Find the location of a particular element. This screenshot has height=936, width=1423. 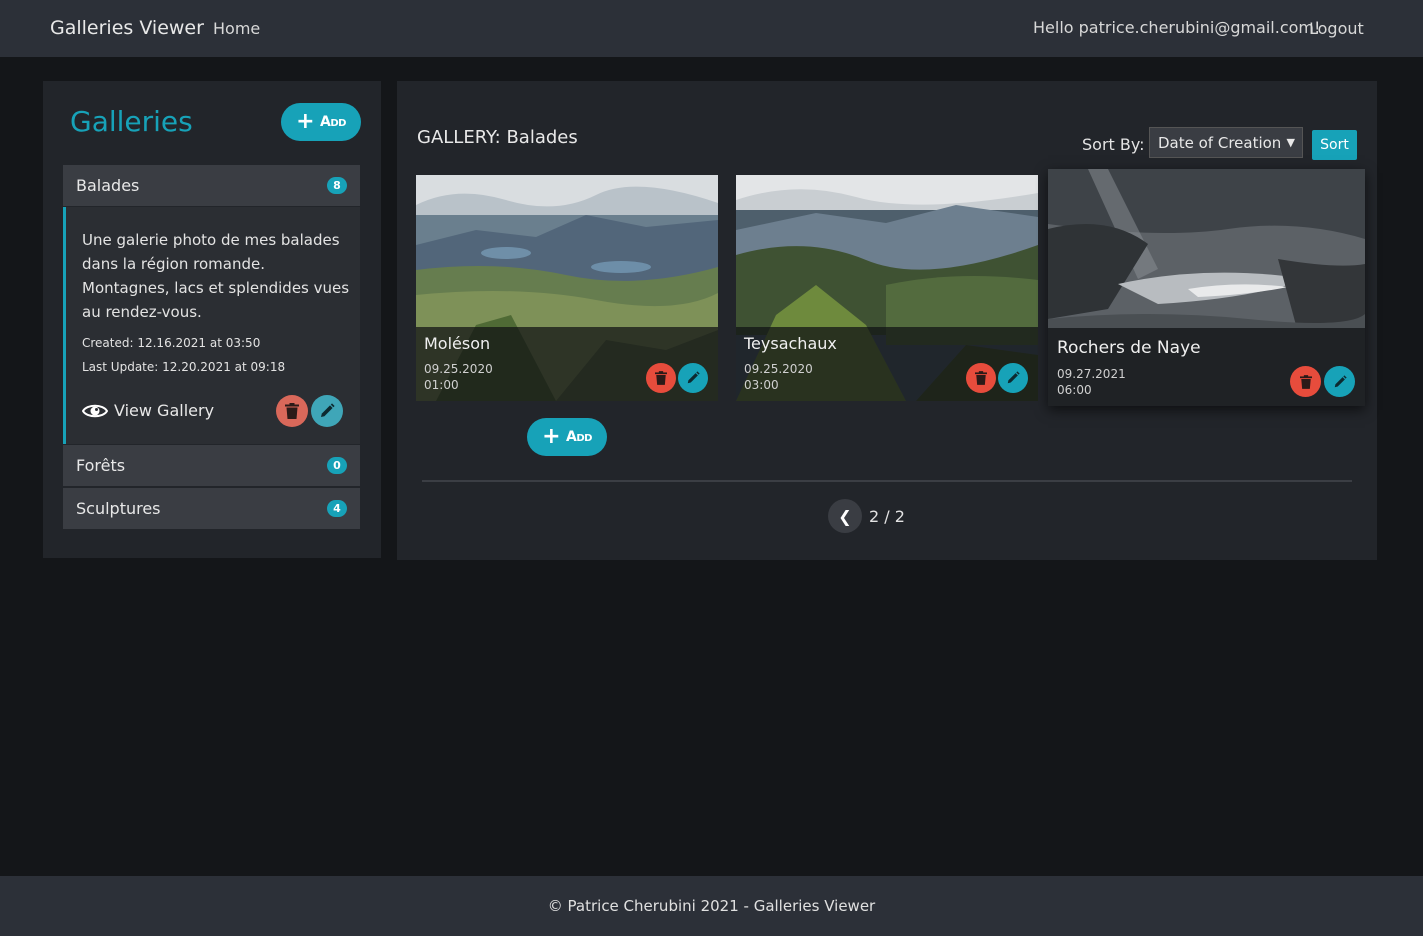

sort-select: Date of Creation ▼ is located at coordinates (1226, 142).